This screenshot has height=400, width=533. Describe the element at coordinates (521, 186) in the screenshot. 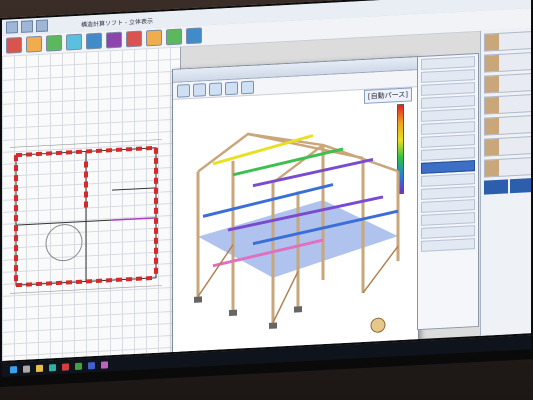

I see `print-button` at that location.